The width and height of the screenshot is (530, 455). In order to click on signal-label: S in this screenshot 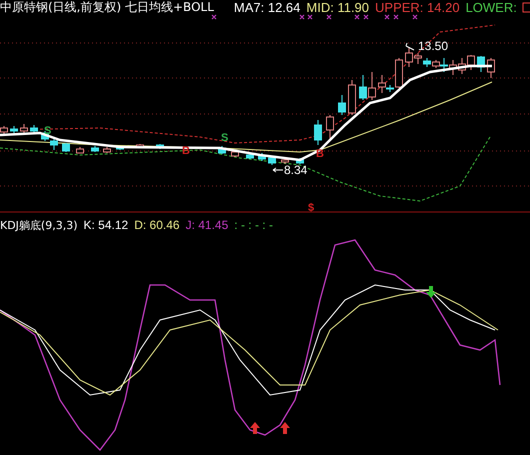, I will do `click(224, 138)`.